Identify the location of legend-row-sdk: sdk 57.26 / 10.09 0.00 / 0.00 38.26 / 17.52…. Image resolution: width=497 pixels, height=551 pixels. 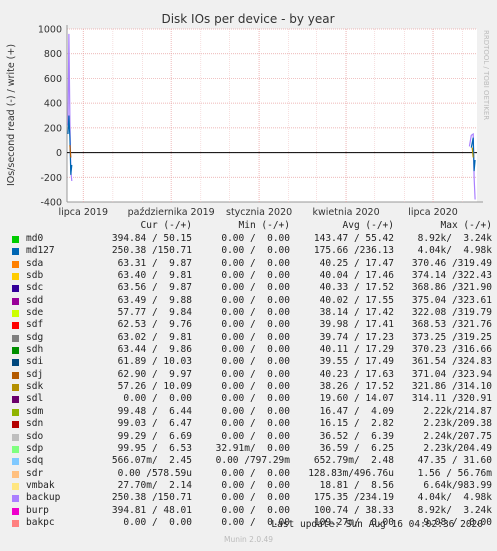
(252, 387).